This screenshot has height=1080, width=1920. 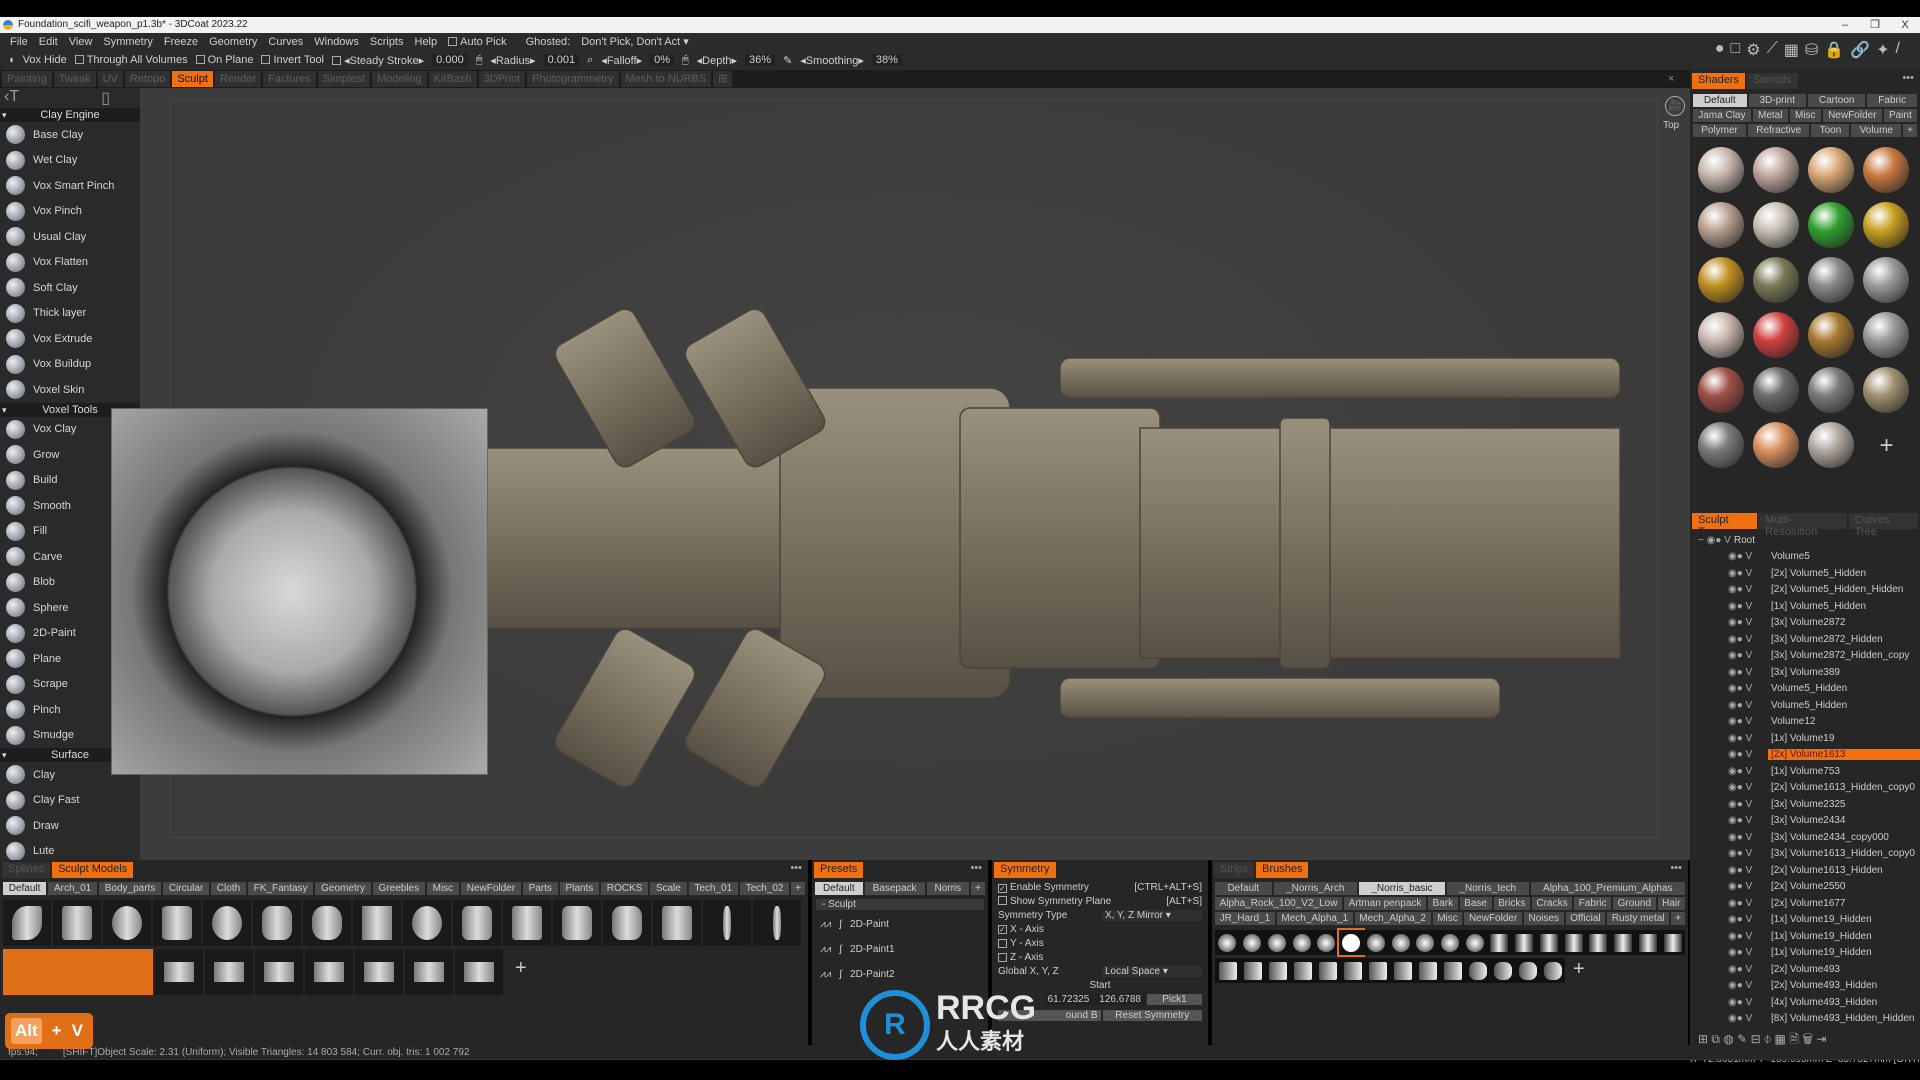 I want to click on export-icon: ⇥, so click(x=1821, y=1039).